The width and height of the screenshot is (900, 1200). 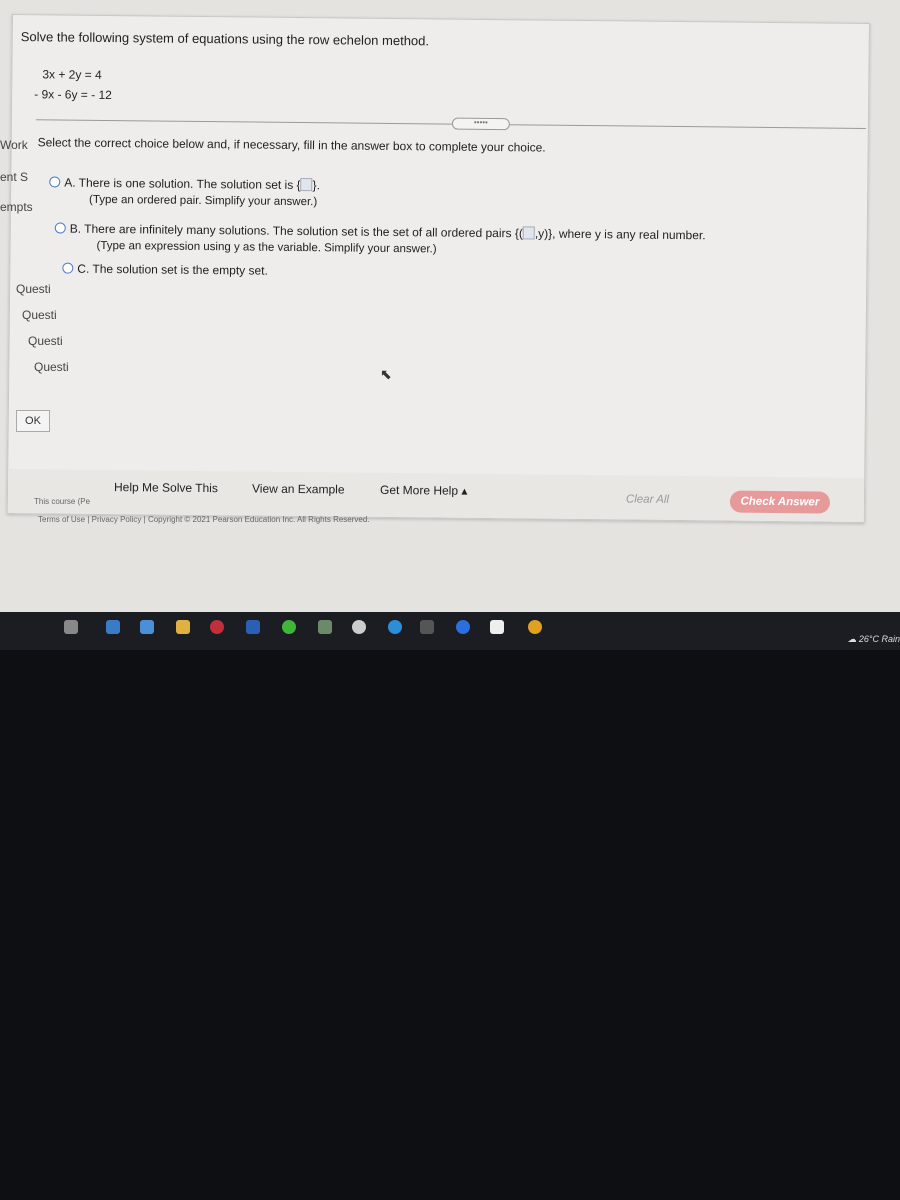 I want to click on photos-icon, so click(x=113, y=627).